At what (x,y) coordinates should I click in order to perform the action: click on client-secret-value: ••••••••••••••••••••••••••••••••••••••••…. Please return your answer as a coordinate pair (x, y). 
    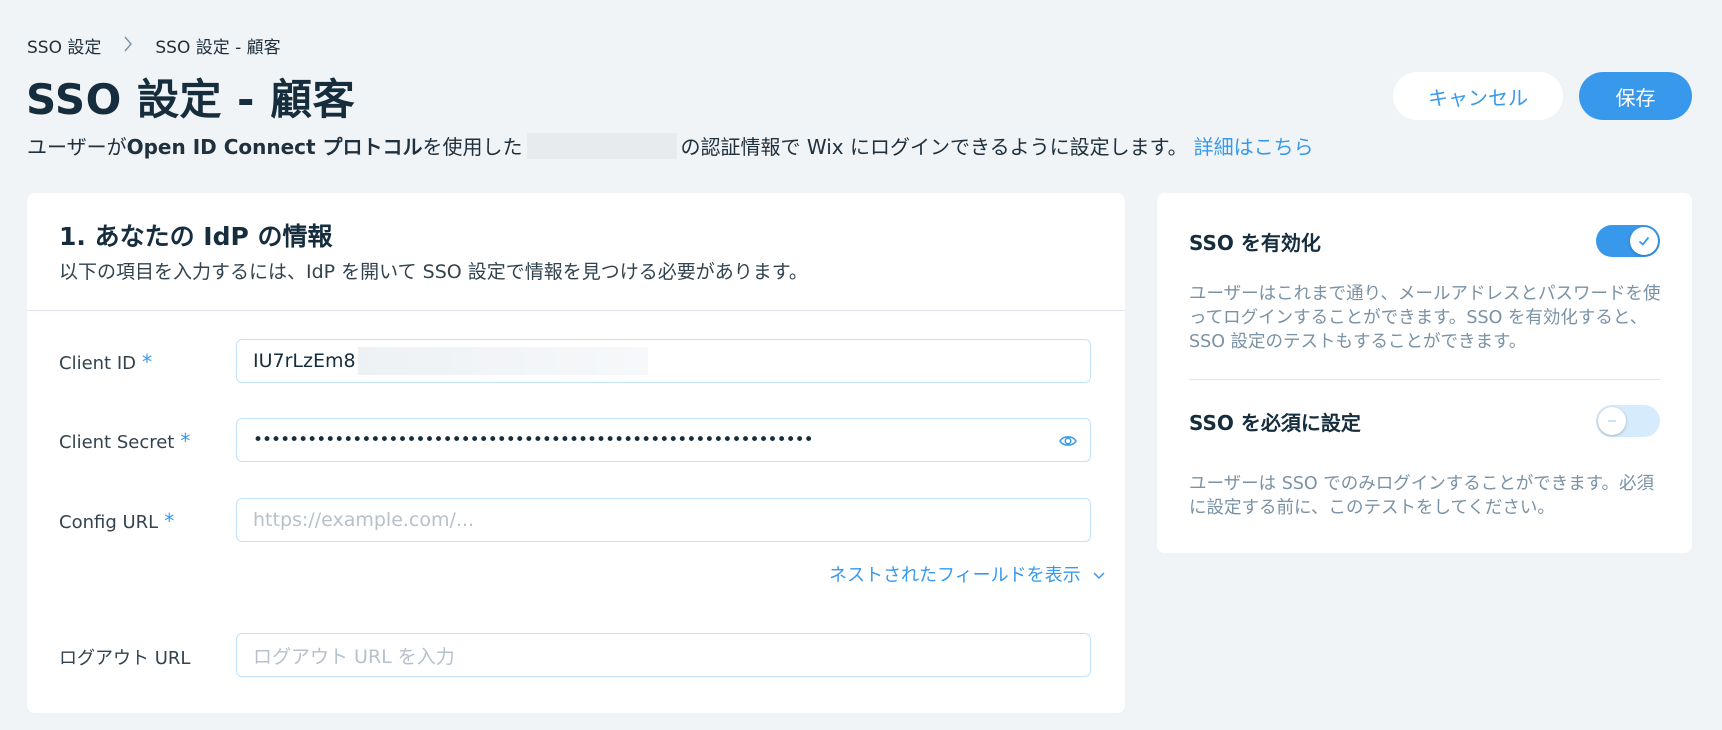
    Looking at the image, I should click on (533, 440).